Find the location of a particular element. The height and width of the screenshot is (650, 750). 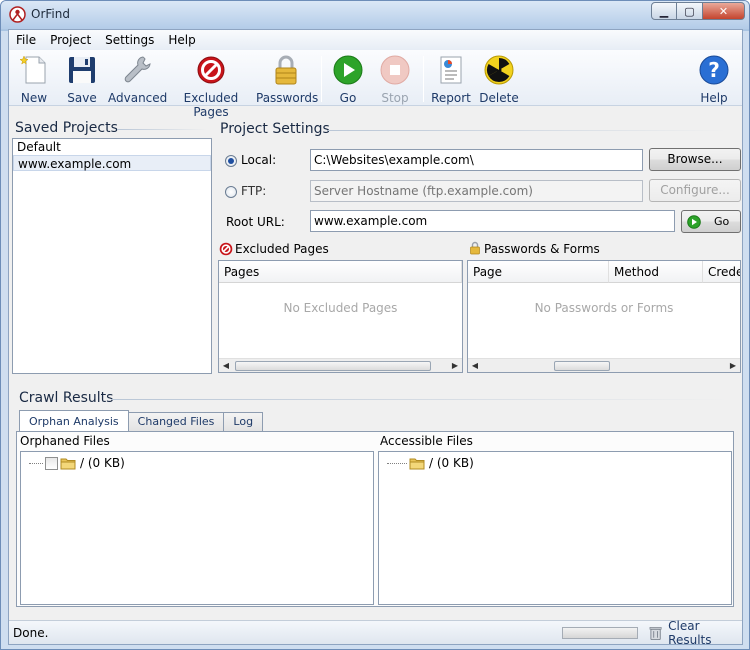

advanced-button: Advanced is located at coordinates (138, 79).